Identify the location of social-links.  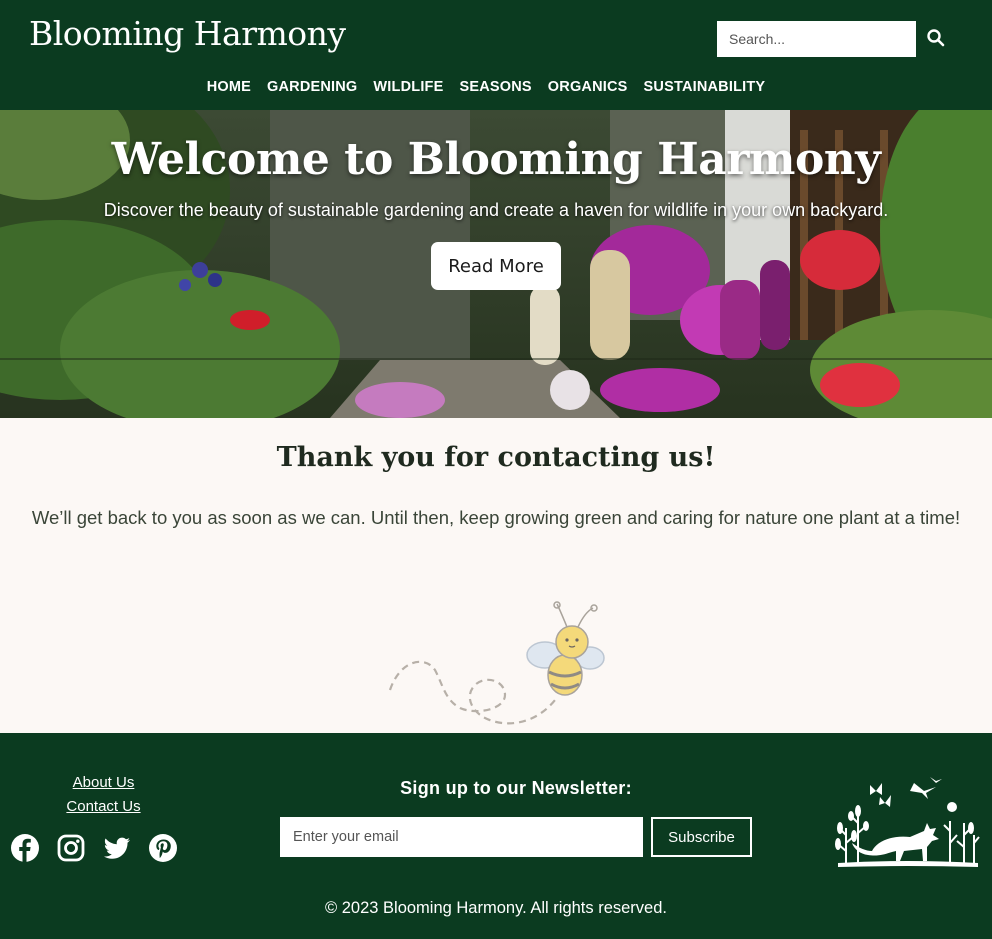
(94, 848).